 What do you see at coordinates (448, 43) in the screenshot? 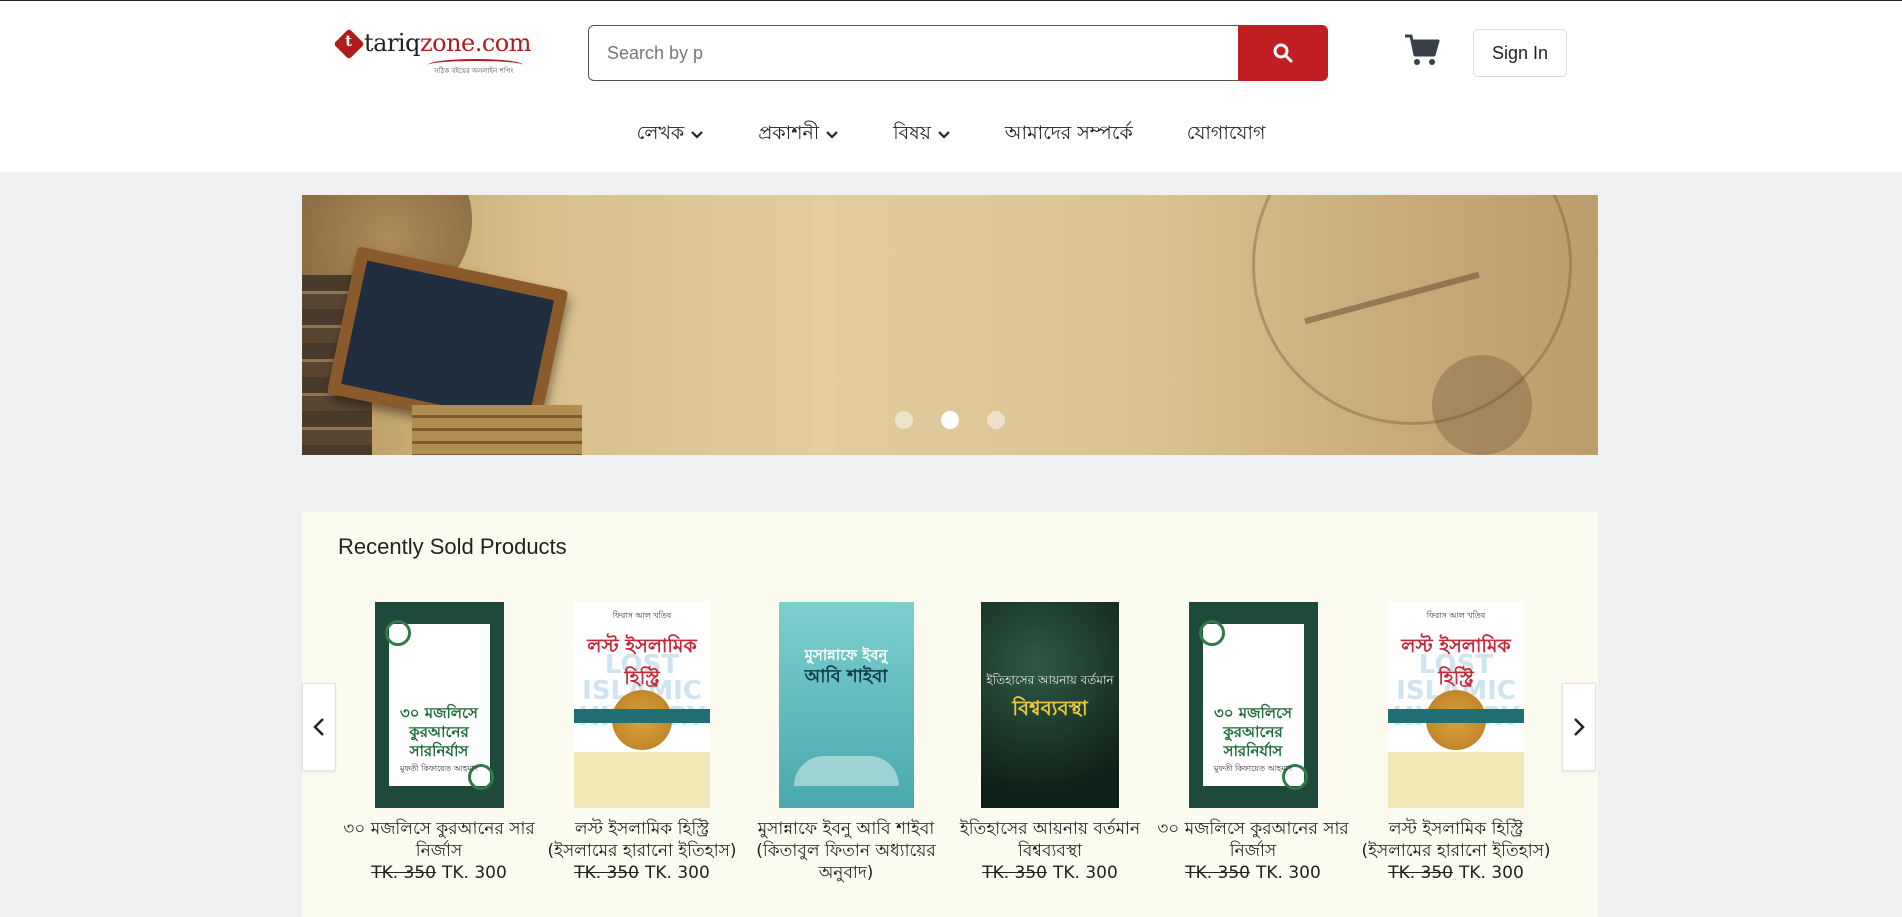
I see `logo-text: tariqzone.com` at bounding box center [448, 43].